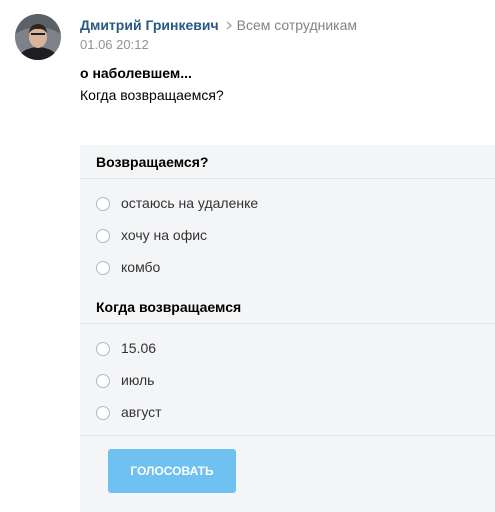  Describe the element at coordinates (164, 235) in the screenshot. I see `poll-option-label: хочу на офис` at that location.